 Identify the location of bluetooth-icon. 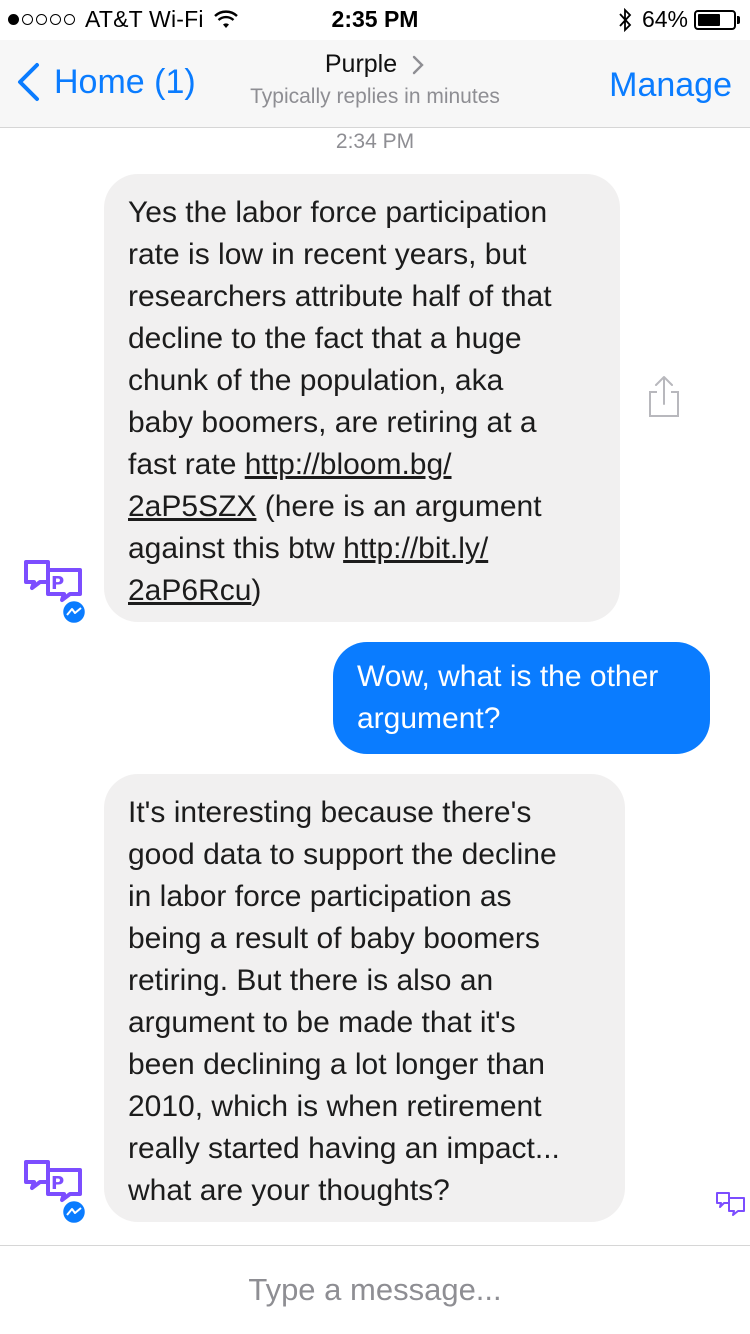
(625, 19).